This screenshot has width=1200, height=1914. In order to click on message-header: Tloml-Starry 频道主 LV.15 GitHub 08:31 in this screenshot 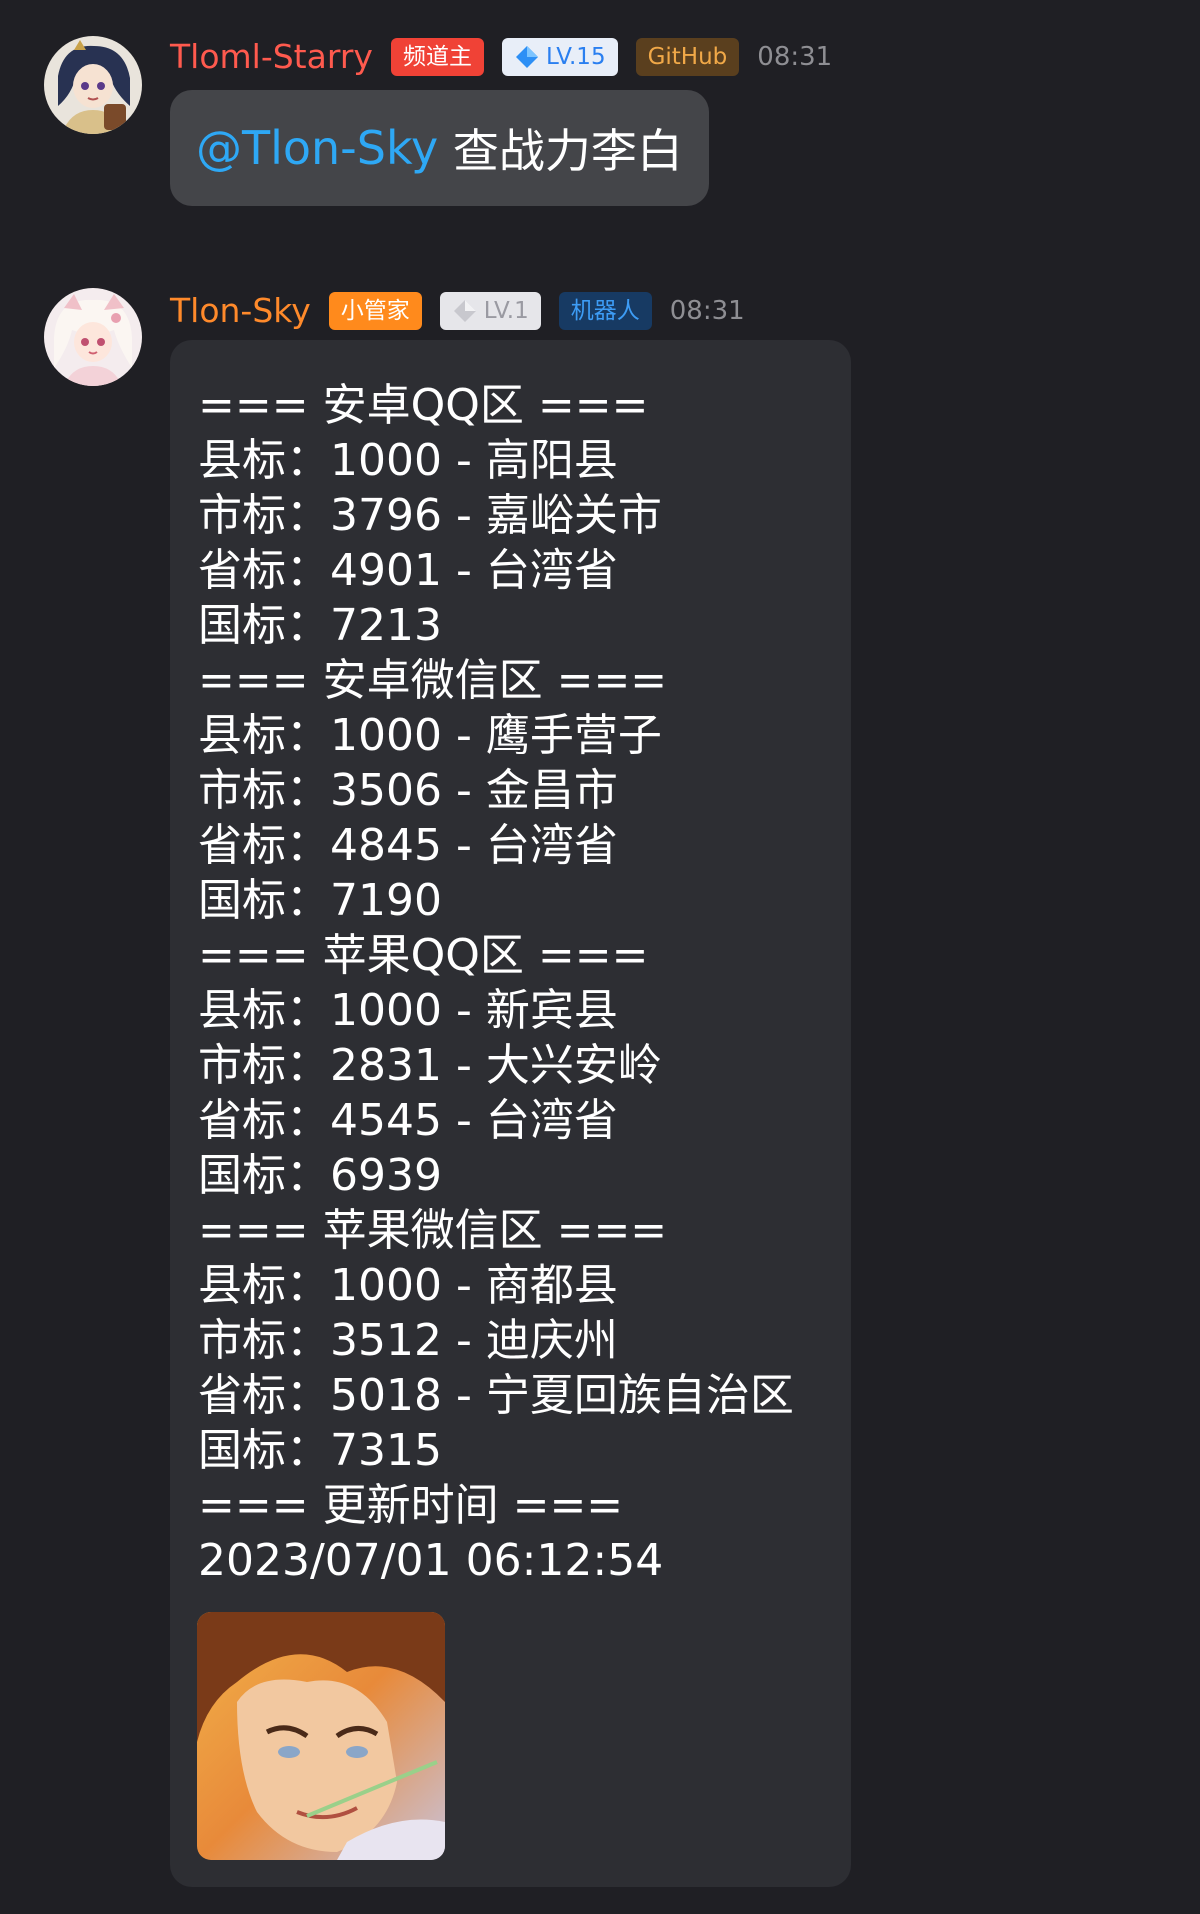, I will do `click(501, 57)`.